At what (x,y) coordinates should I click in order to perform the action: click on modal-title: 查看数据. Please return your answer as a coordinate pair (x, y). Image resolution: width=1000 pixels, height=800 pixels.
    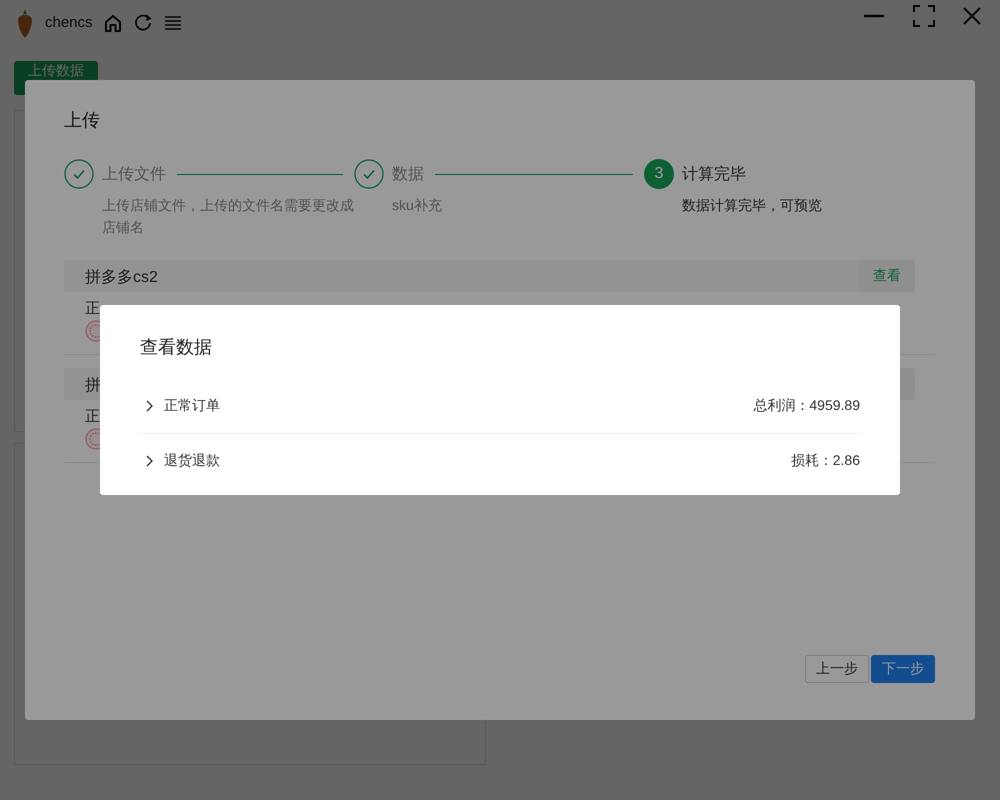
    Looking at the image, I should click on (176, 347).